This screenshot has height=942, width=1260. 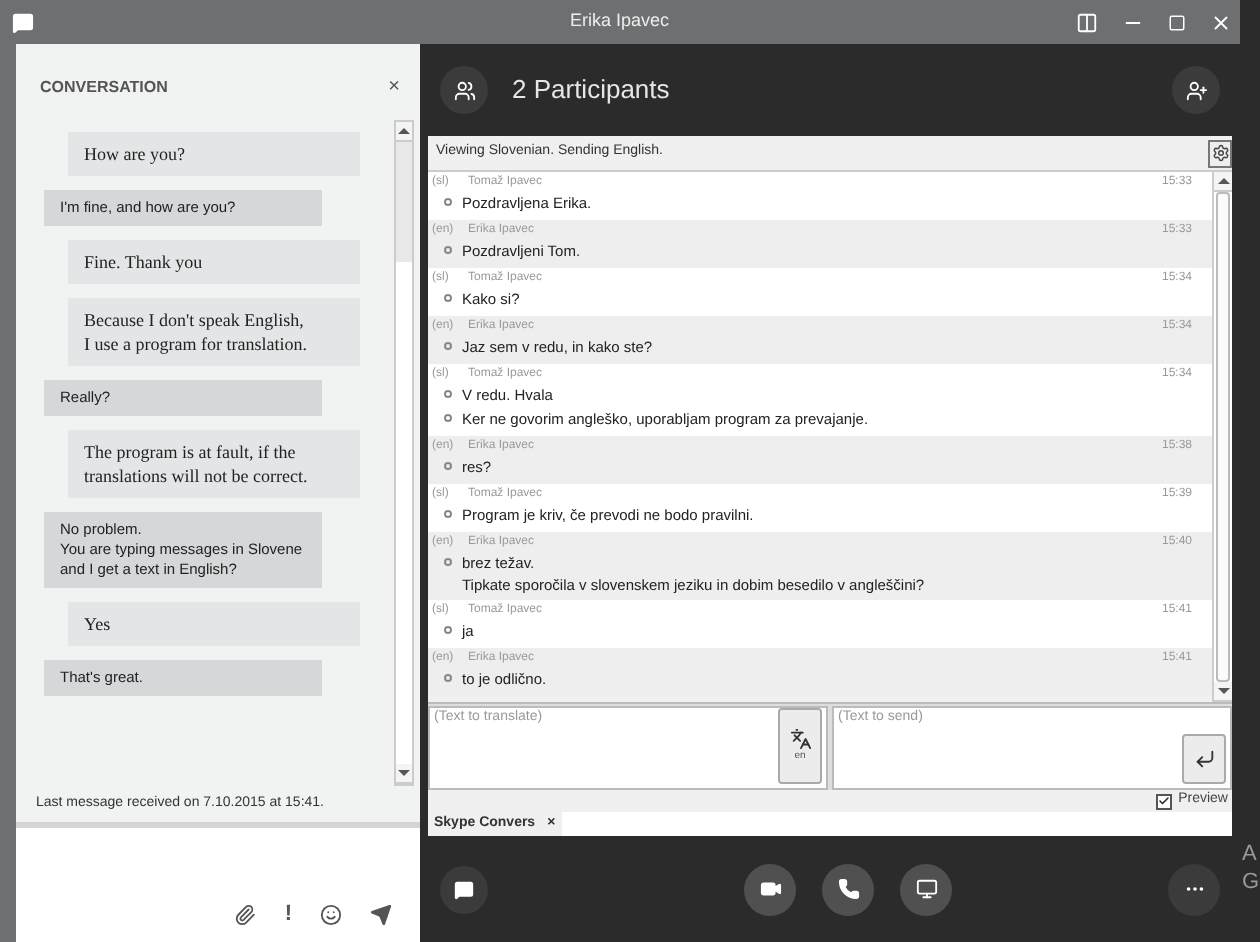 I want to click on translate-icon, so click(x=800, y=738).